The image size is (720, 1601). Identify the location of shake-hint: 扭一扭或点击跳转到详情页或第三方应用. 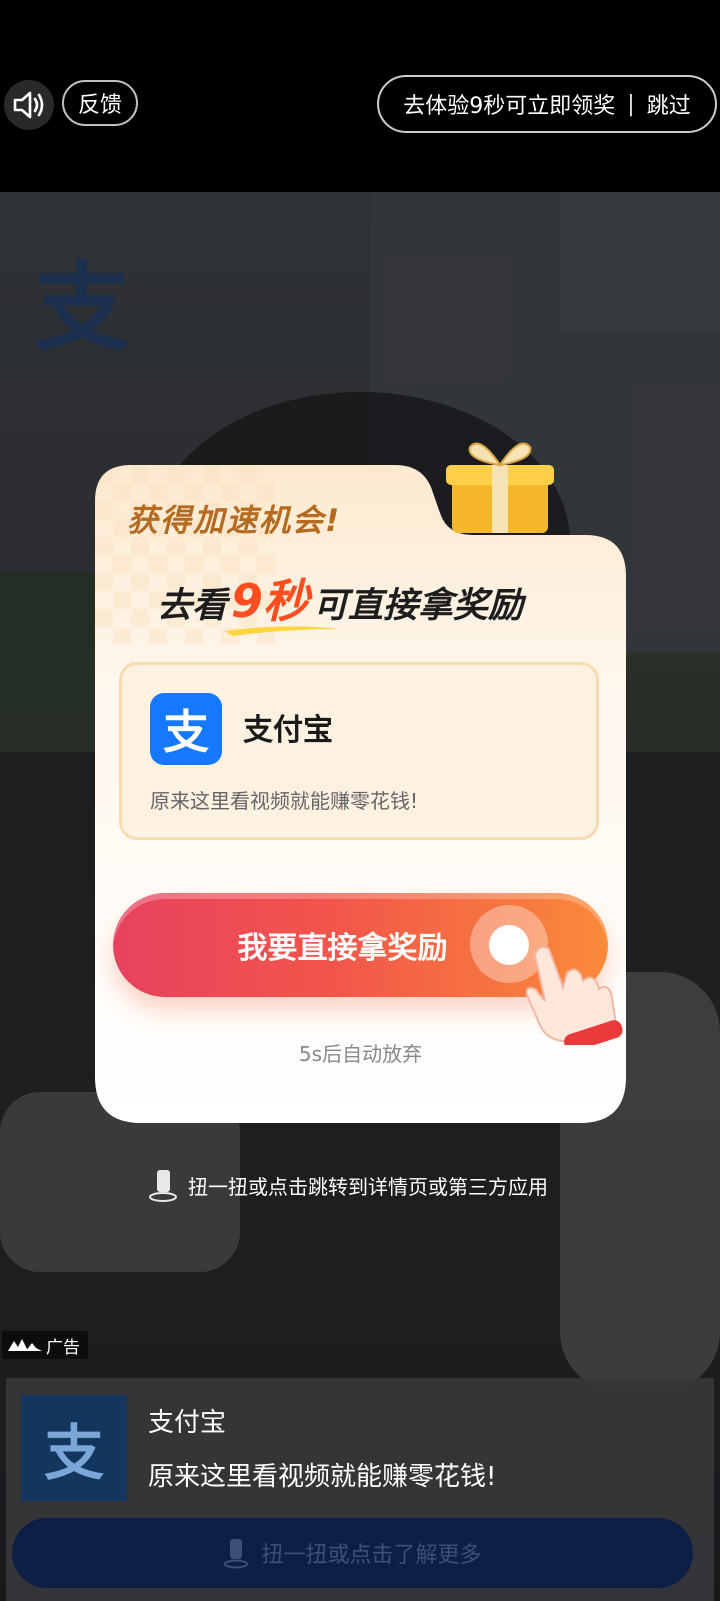
(348, 1185).